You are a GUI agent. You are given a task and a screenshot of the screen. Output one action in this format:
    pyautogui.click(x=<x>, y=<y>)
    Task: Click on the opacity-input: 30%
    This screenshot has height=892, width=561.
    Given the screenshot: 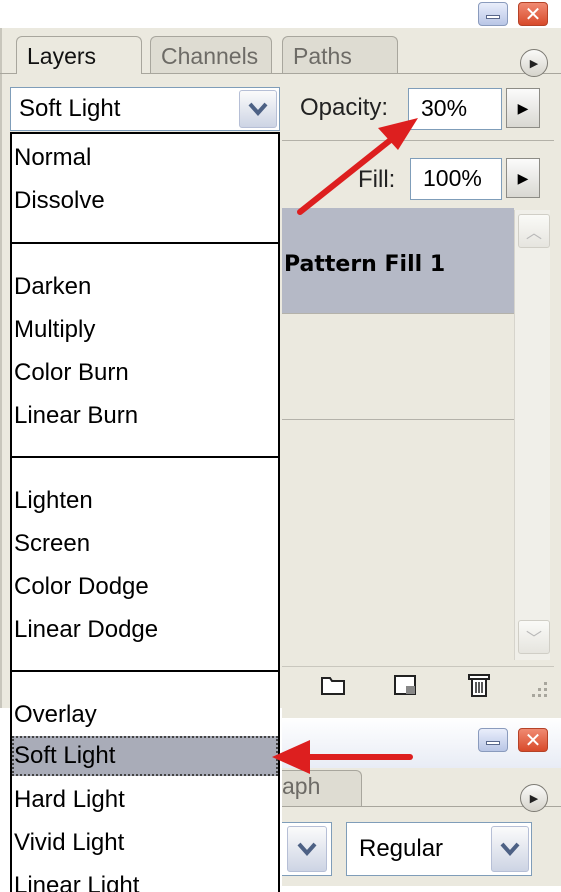 What is the action you would take?
    pyautogui.click(x=455, y=109)
    